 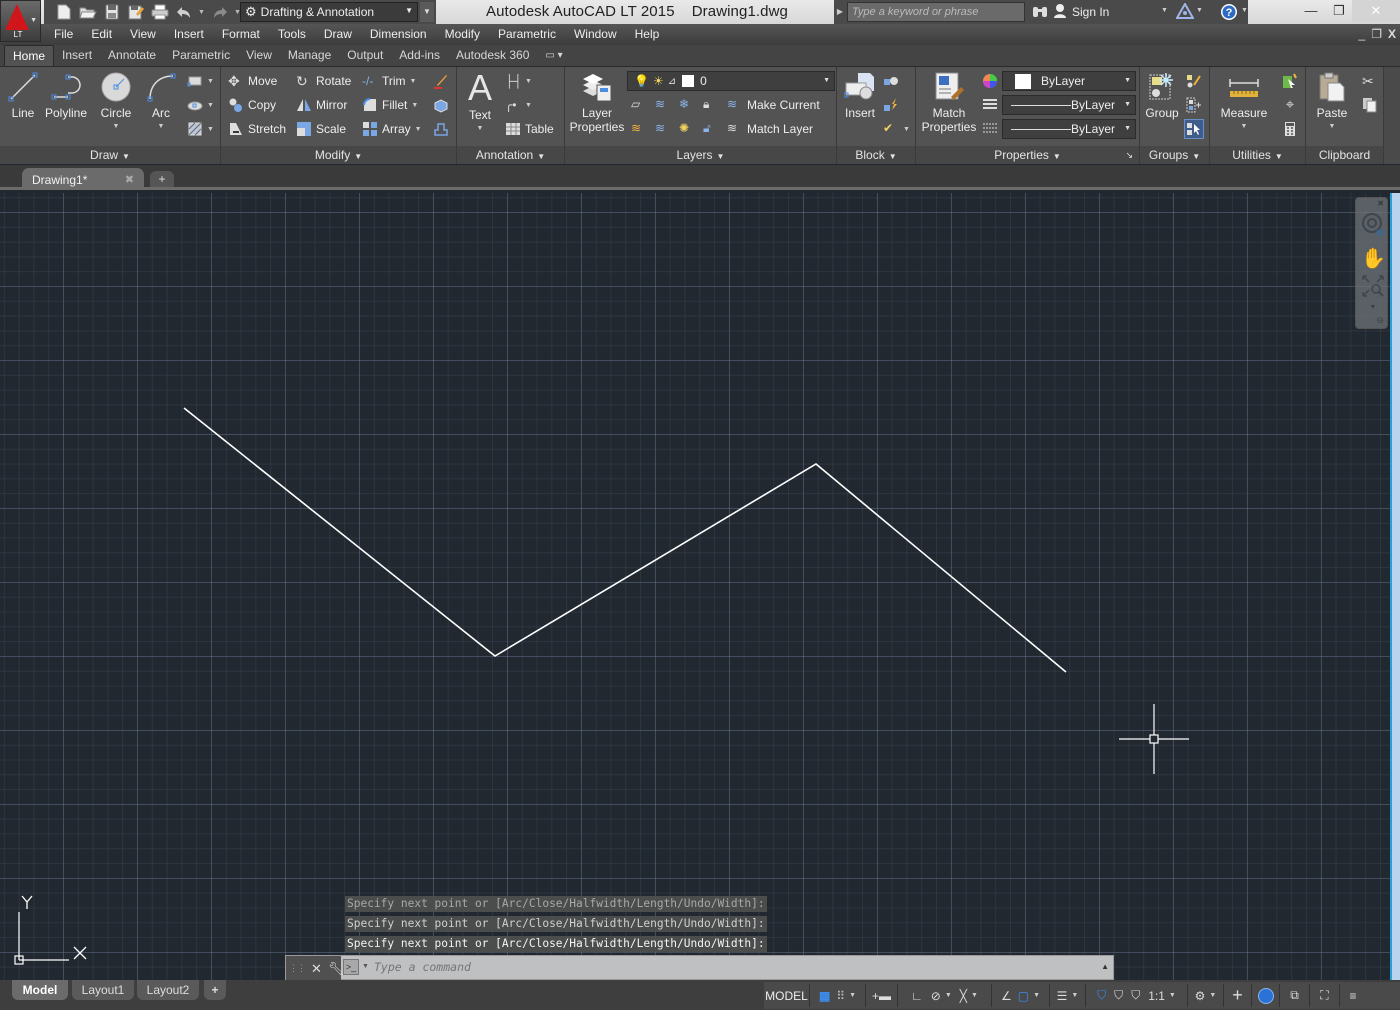 What do you see at coordinates (215, 990) in the screenshot?
I see `new-layout-button: +` at bounding box center [215, 990].